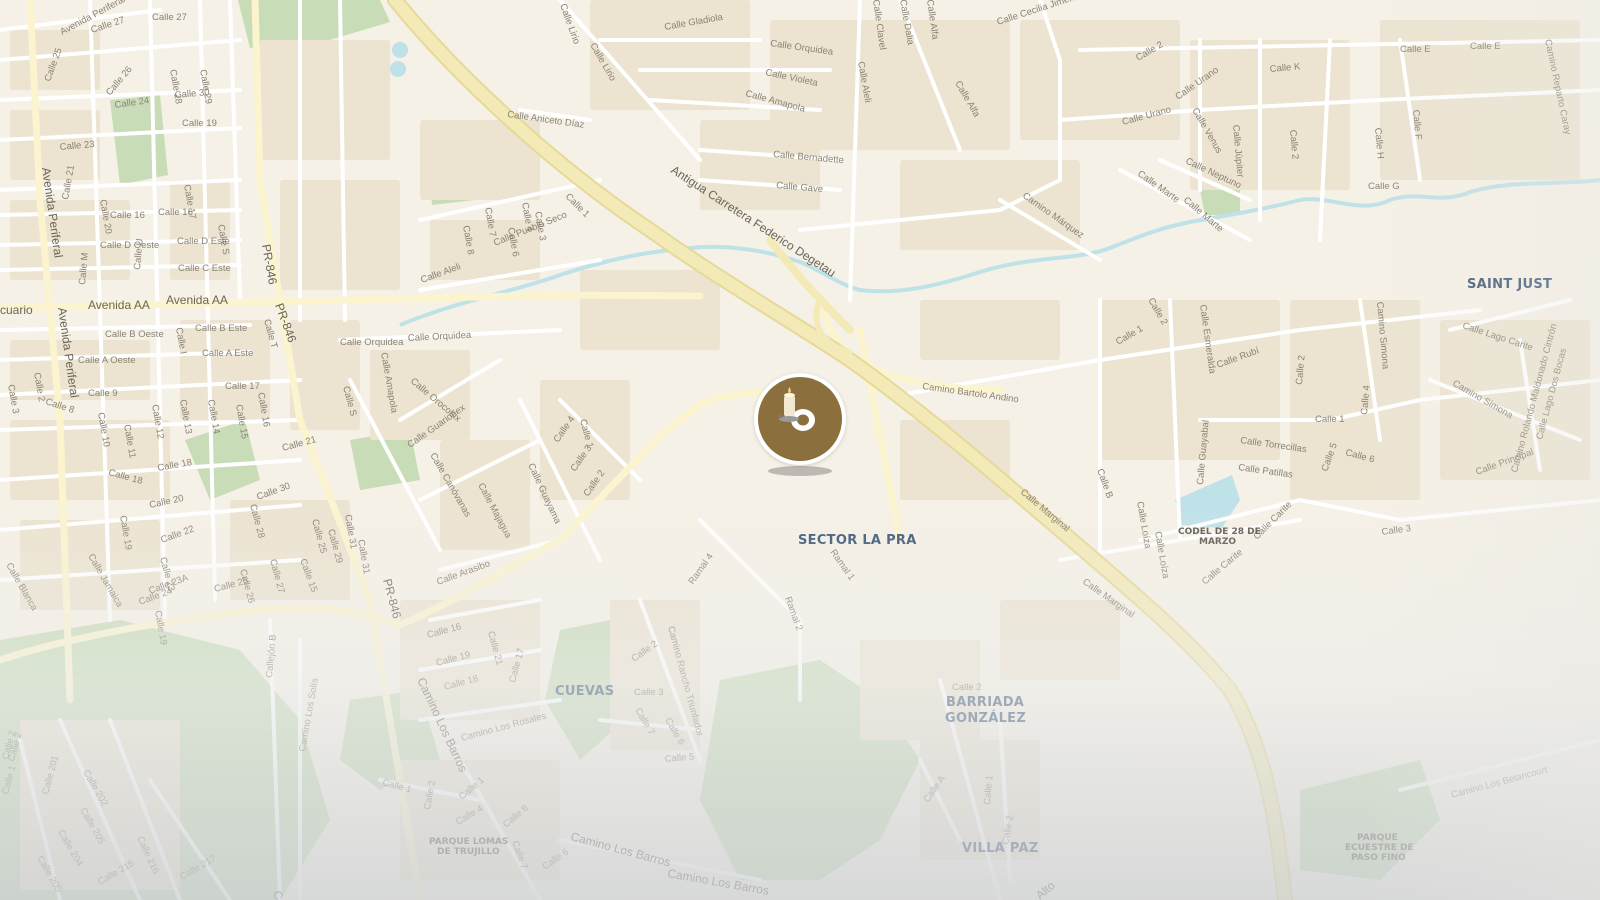 This screenshot has width=1600, height=900. What do you see at coordinates (203, 241) in the screenshot?
I see `street-label: Calle D Este` at bounding box center [203, 241].